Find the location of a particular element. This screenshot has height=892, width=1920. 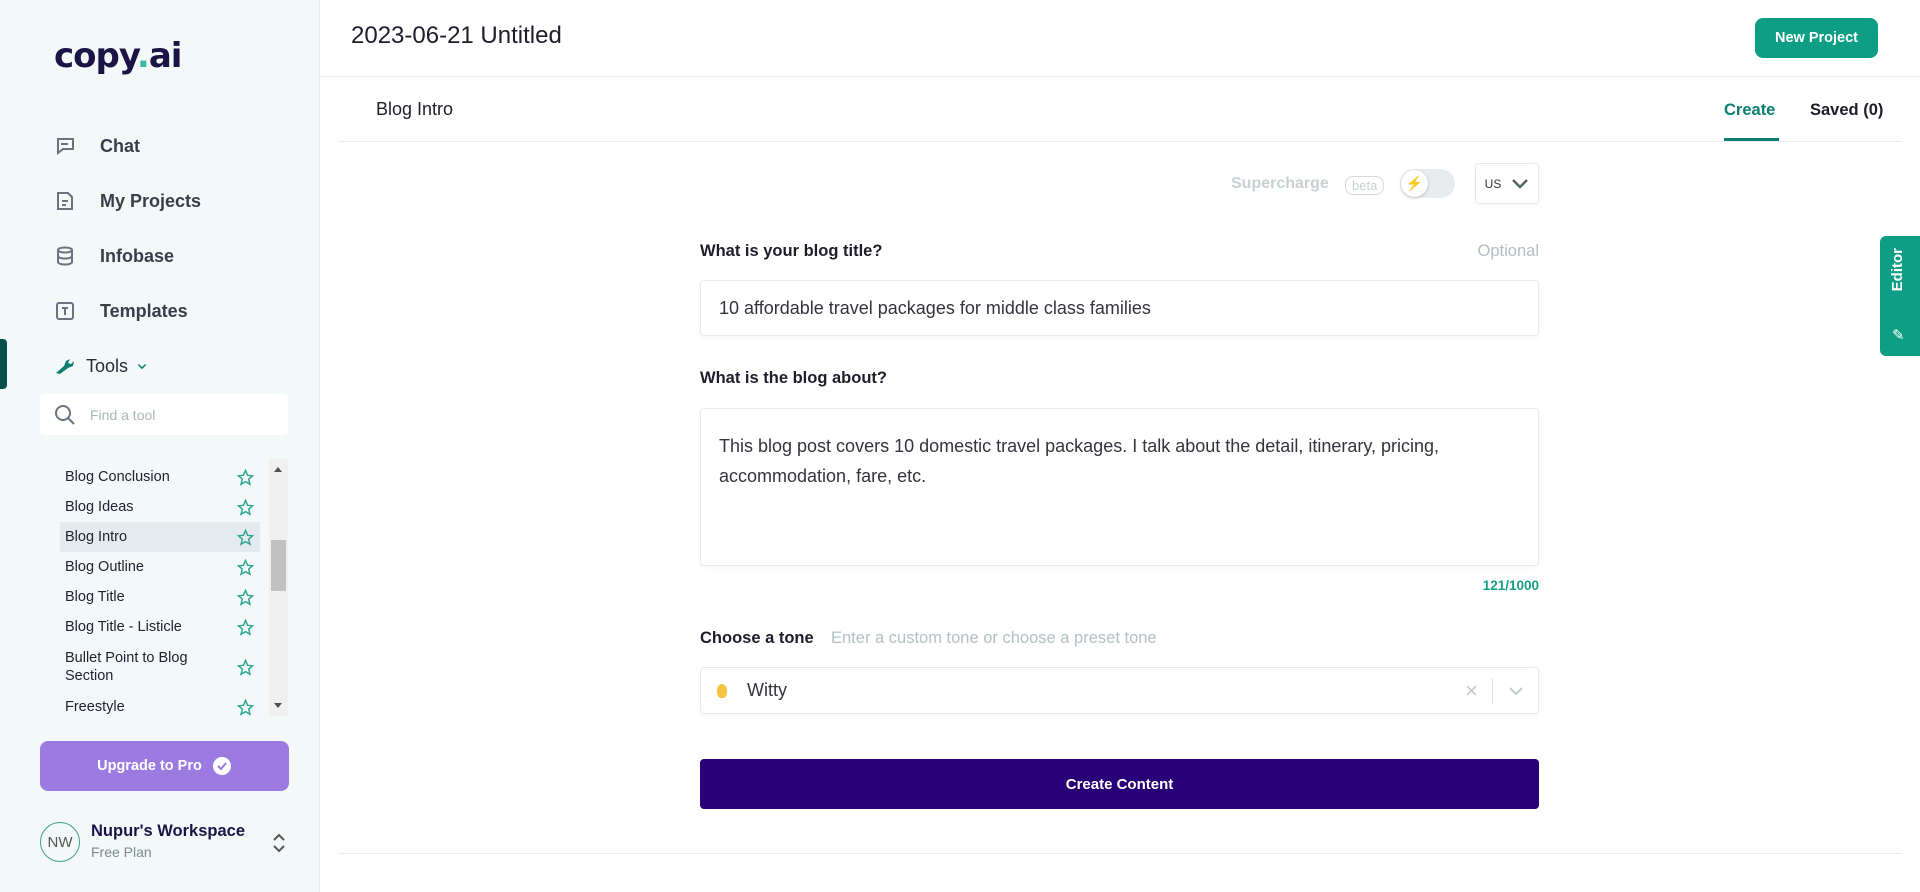

search-input: Find a tool is located at coordinates (122, 415).